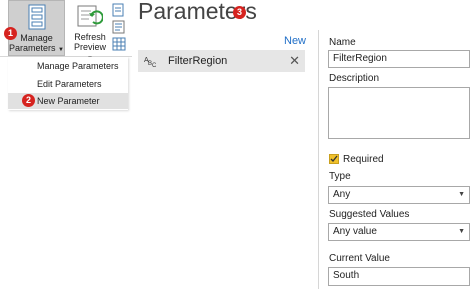 Image resolution: width=474 pixels, height=289 pixels. Describe the element at coordinates (399, 232) in the screenshot. I see `suggested-values-select: Any value ▼` at that location.